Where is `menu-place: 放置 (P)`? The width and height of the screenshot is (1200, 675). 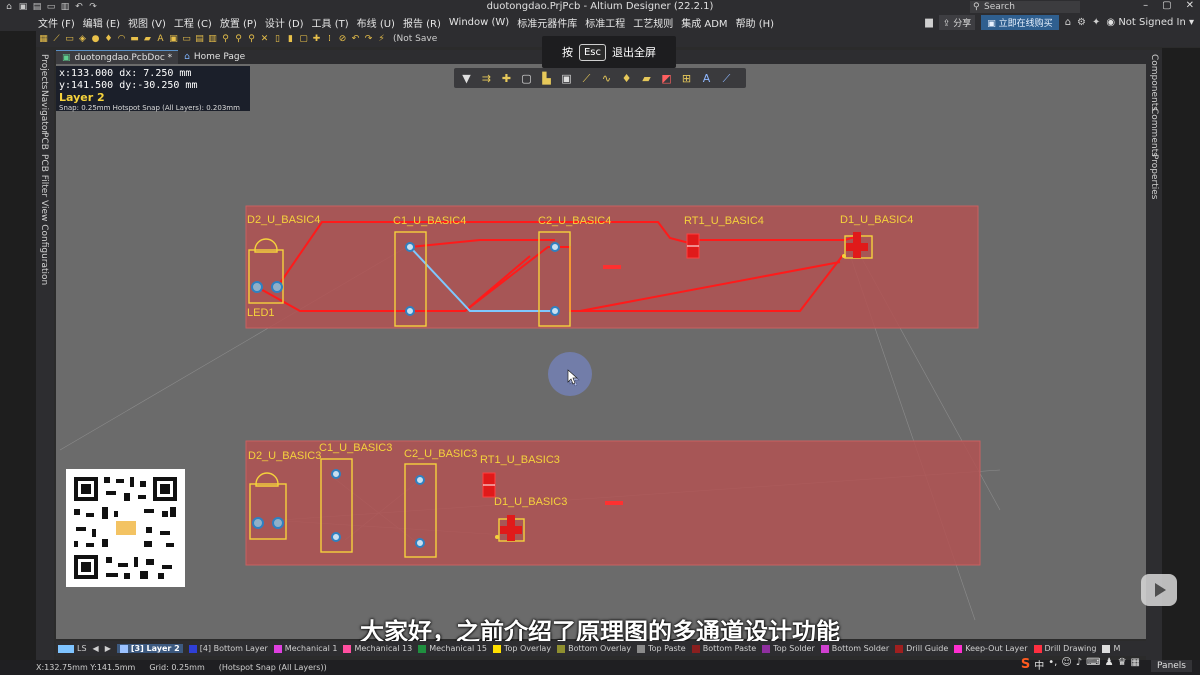
menu-place: 放置 (P) is located at coordinates (238, 22).